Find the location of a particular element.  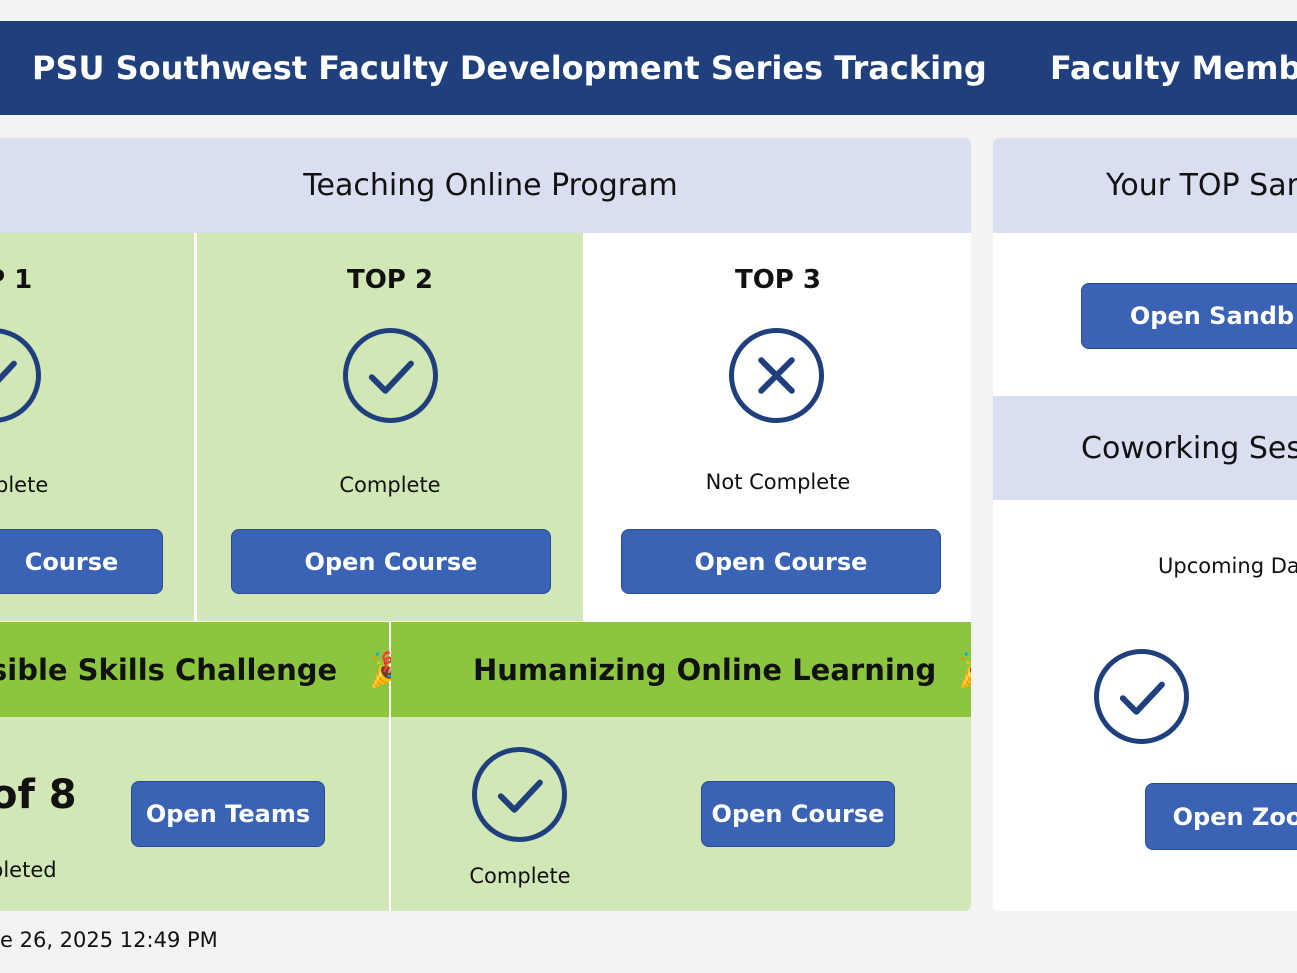

top3-label: TOP 3 is located at coordinates (778, 280).